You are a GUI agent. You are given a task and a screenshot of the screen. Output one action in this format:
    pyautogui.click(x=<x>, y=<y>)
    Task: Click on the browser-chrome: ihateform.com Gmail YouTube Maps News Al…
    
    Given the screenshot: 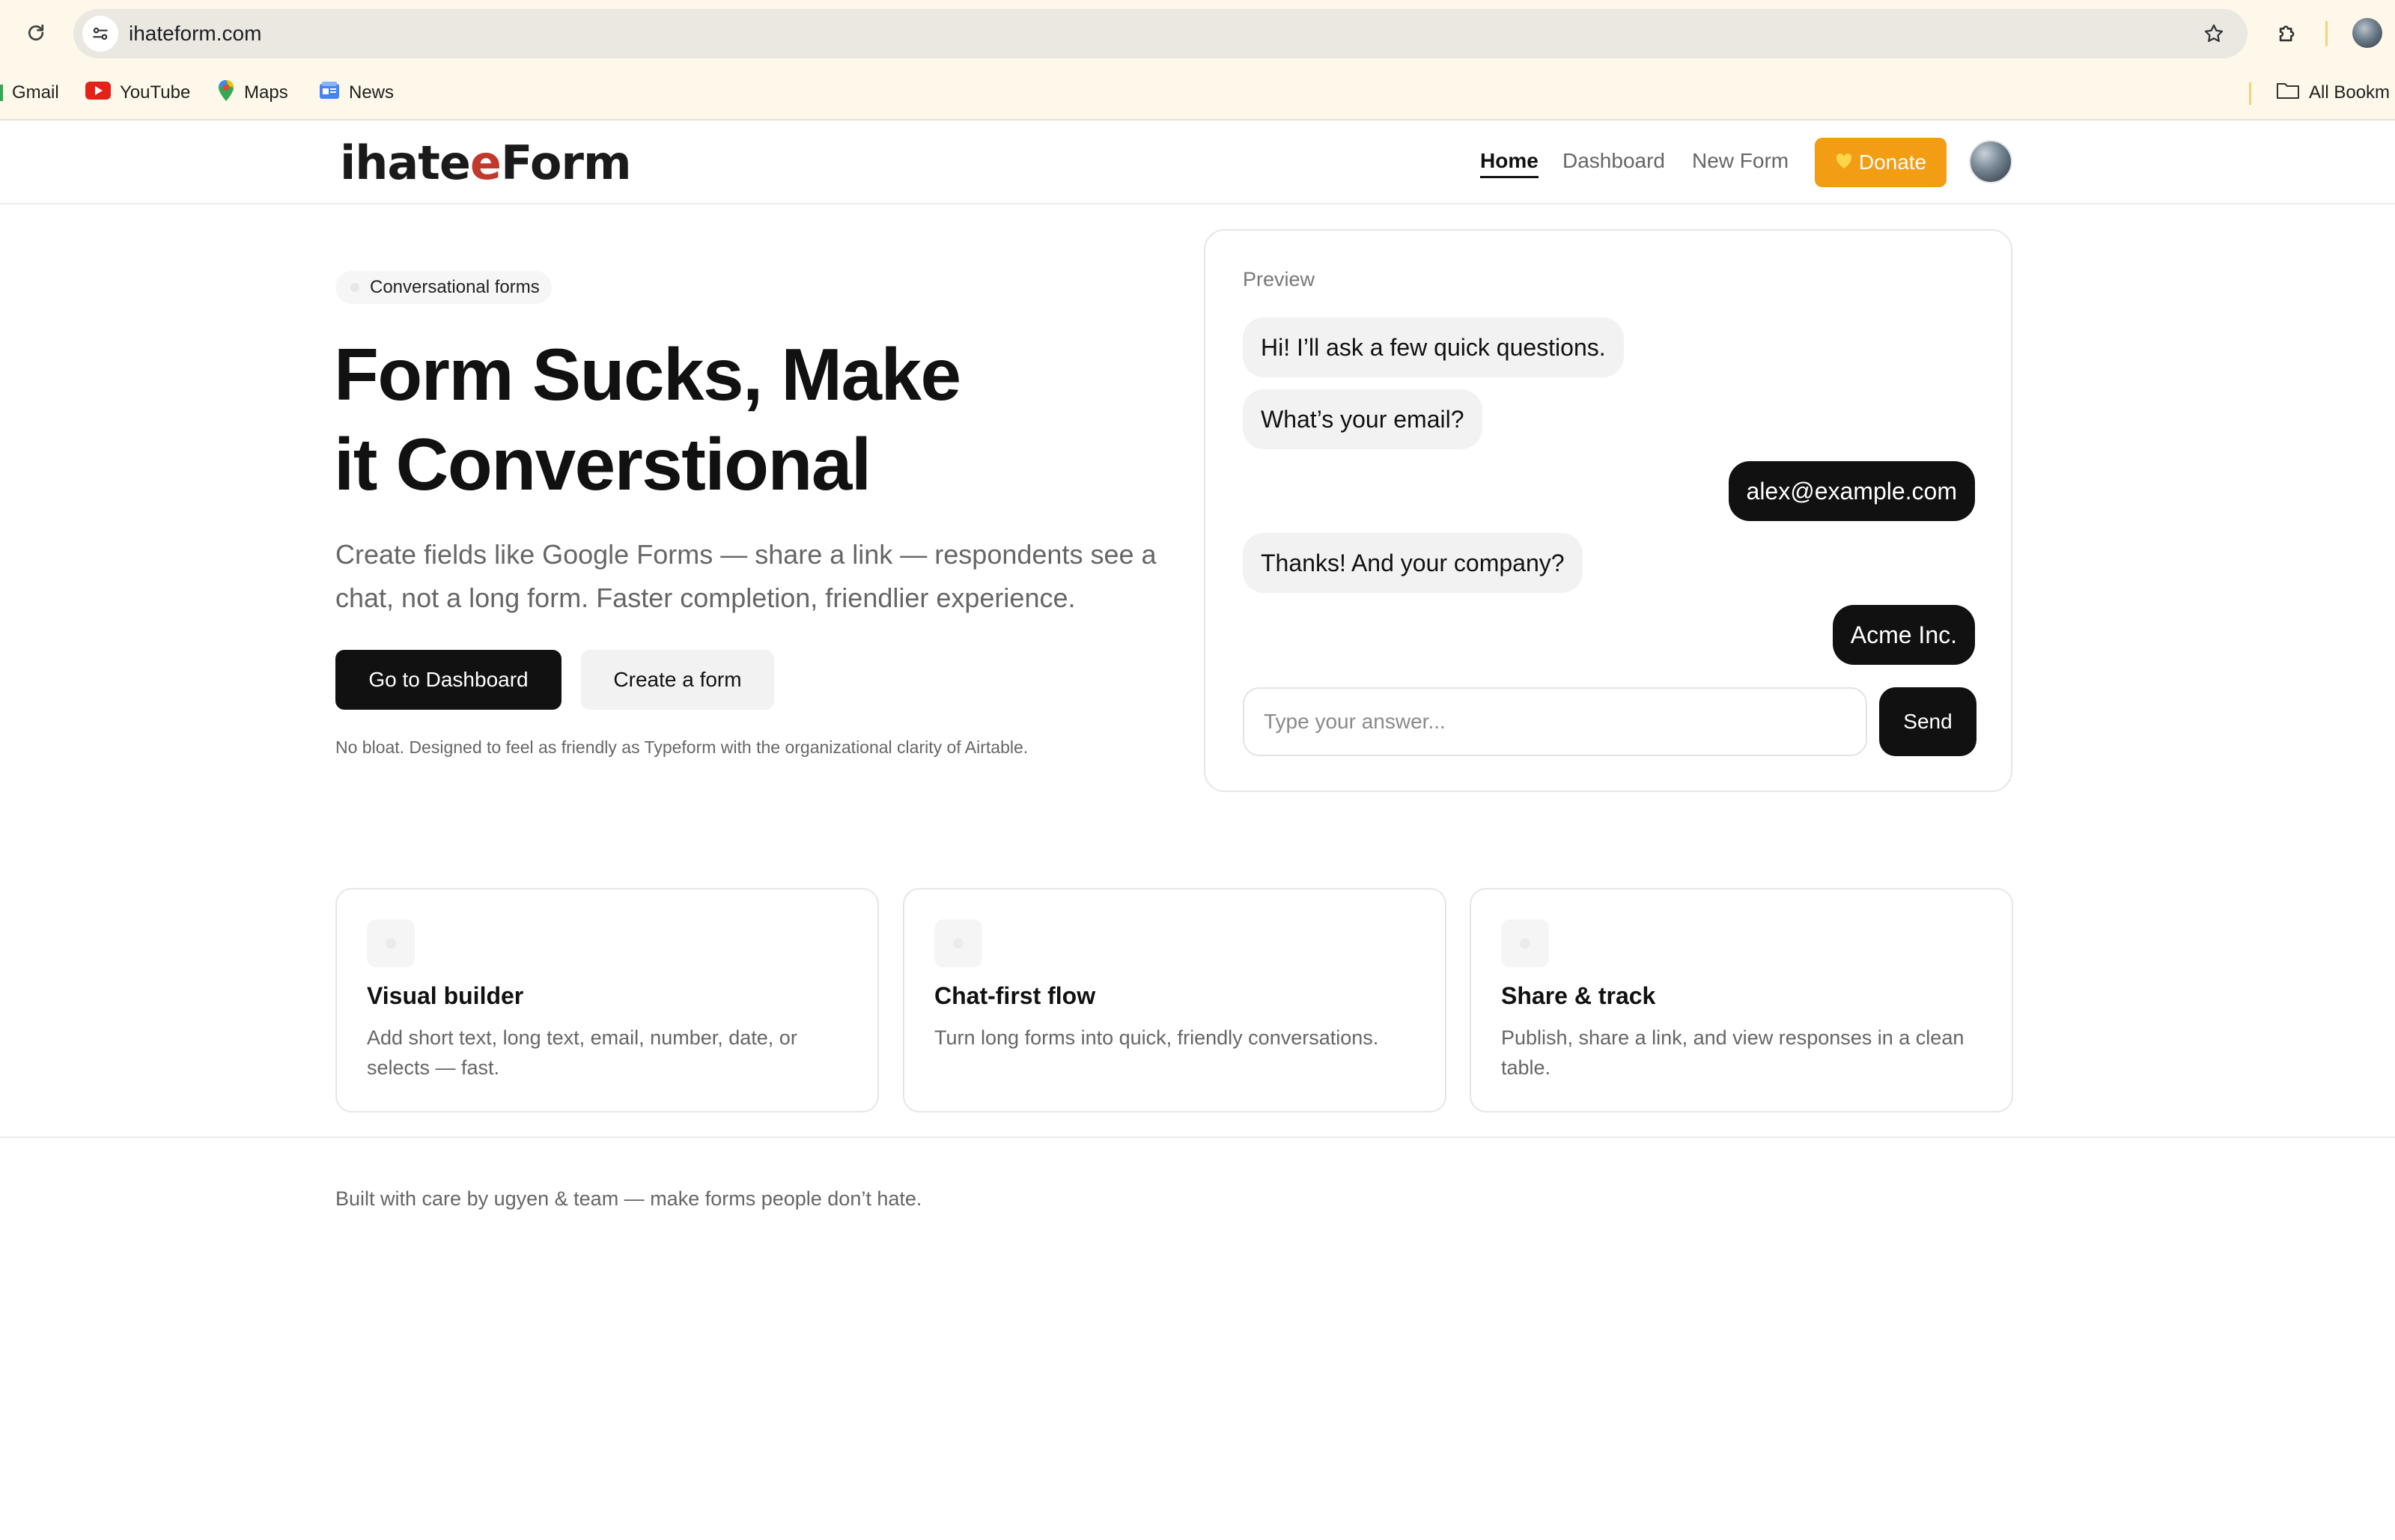 What is the action you would take?
    pyautogui.click(x=1197, y=60)
    